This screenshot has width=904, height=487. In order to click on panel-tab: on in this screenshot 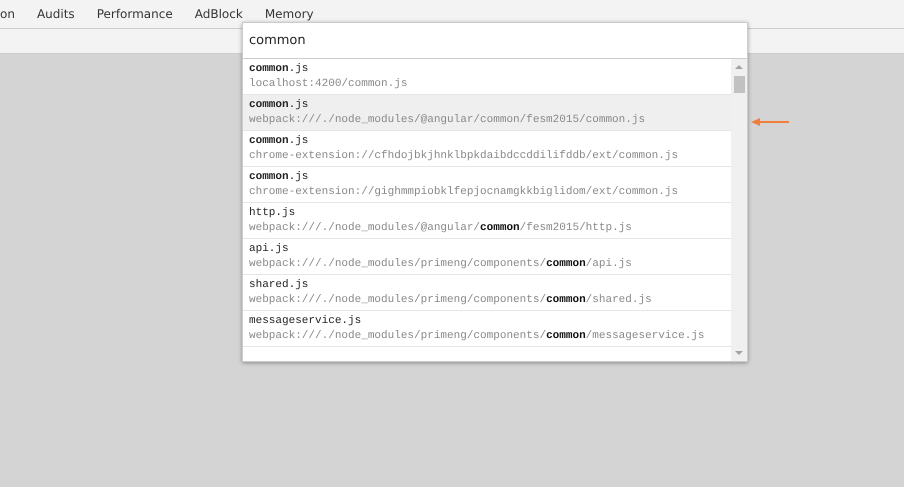, I will do `click(13, 14)`.